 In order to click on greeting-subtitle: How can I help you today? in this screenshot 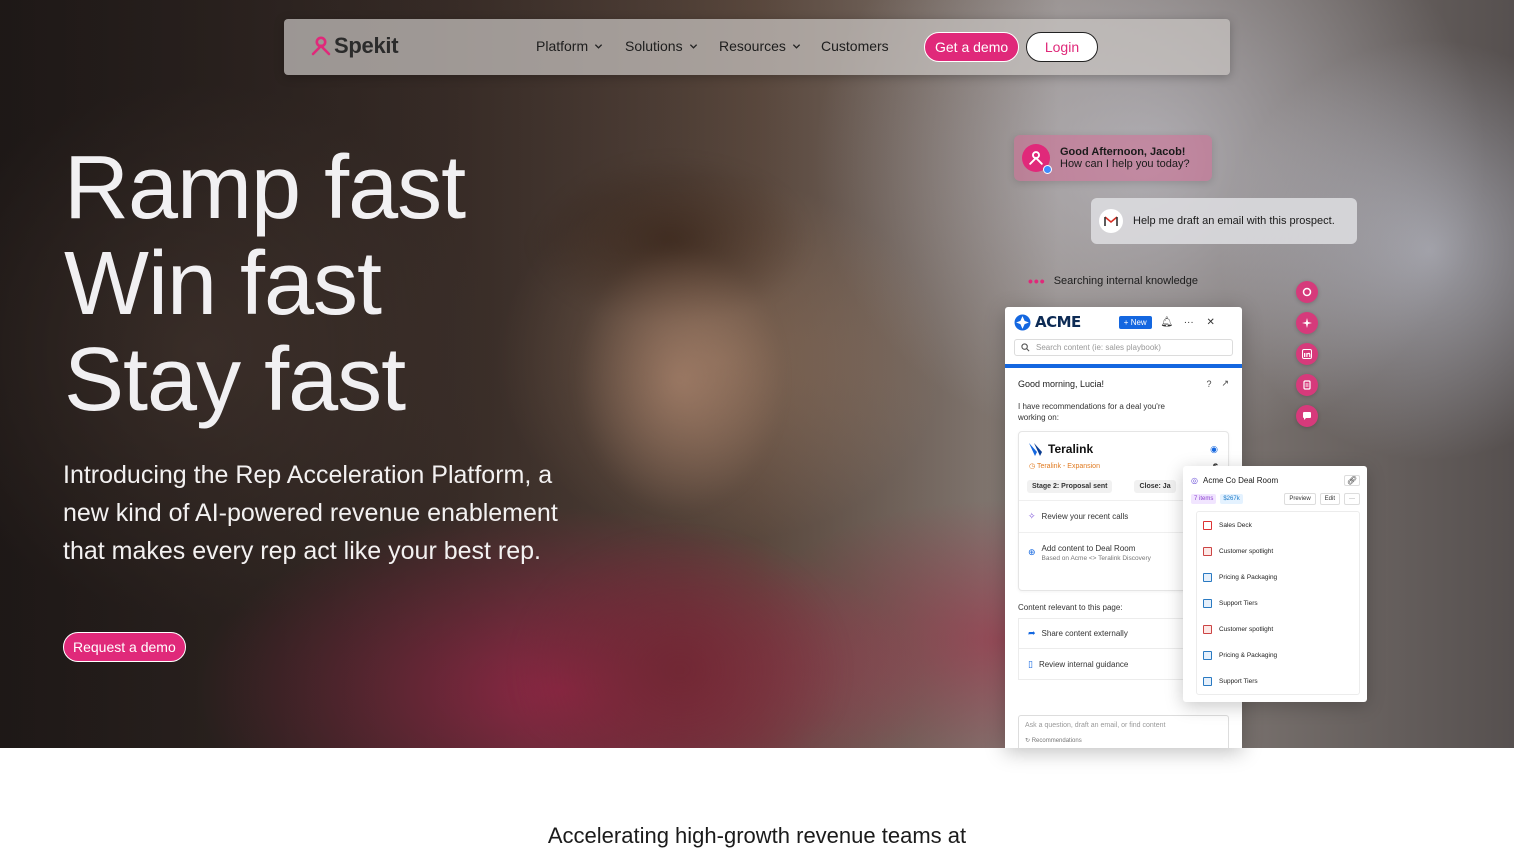, I will do `click(1125, 164)`.